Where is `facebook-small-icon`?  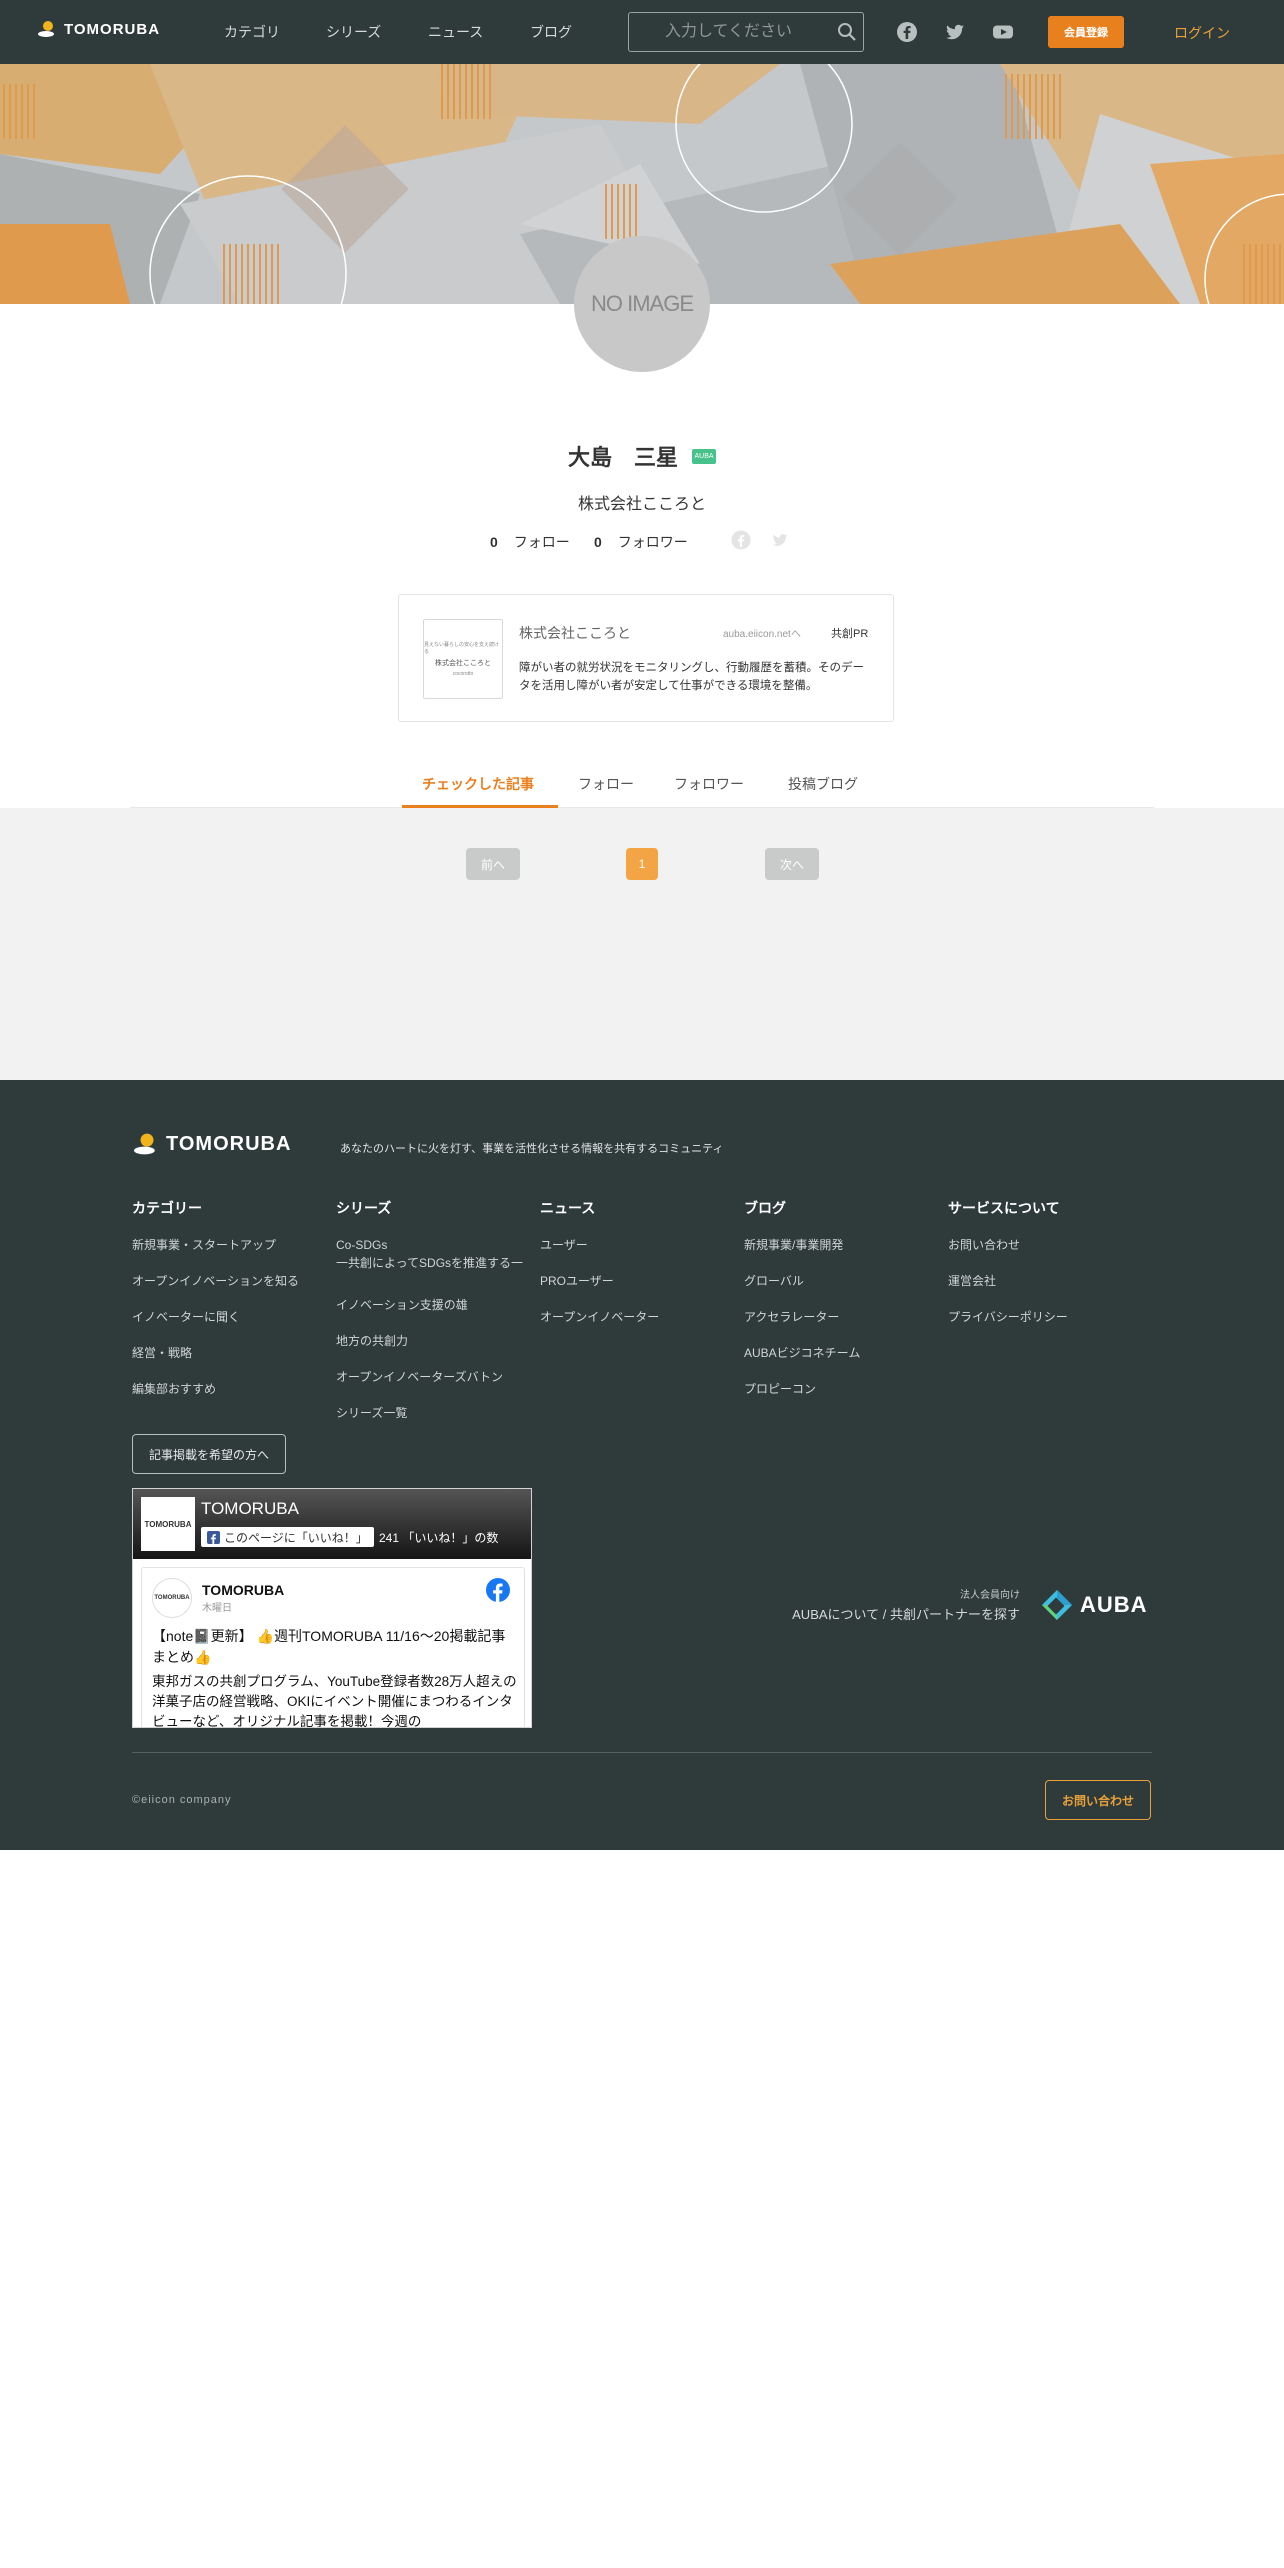
facebook-small-icon is located at coordinates (213, 1537).